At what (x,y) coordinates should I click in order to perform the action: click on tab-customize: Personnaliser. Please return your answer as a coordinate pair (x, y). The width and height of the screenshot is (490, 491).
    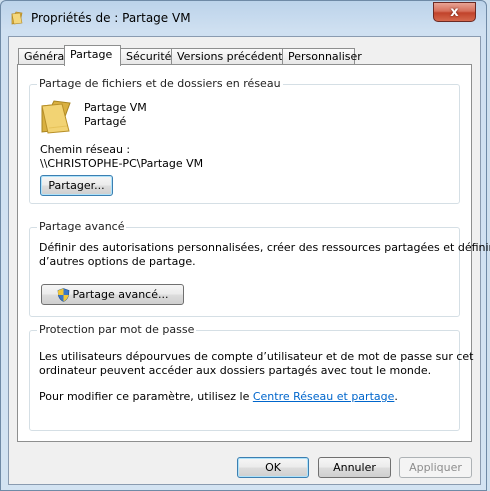
    Looking at the image, I should click on (322, 56).